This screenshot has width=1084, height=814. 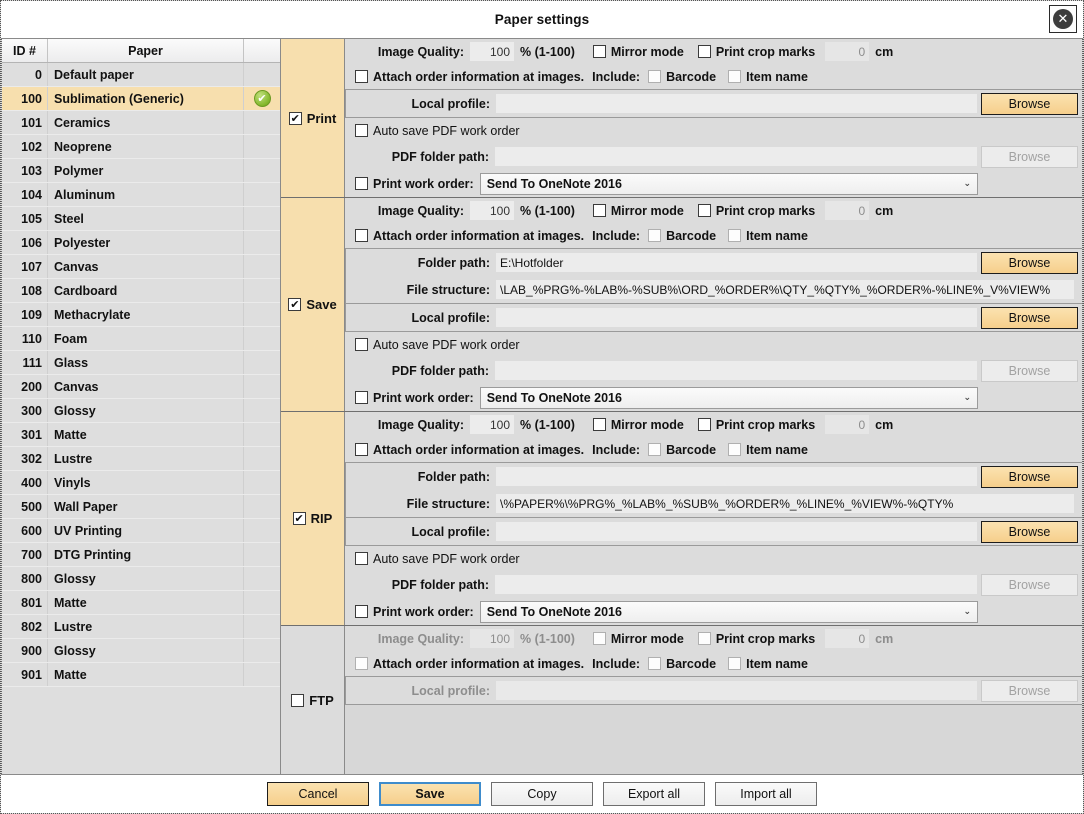 What do you see at coordinates (141, 555) in the screenshot?
I see `table-row: 700 DTG Printing` at bounding box center [141, 555].